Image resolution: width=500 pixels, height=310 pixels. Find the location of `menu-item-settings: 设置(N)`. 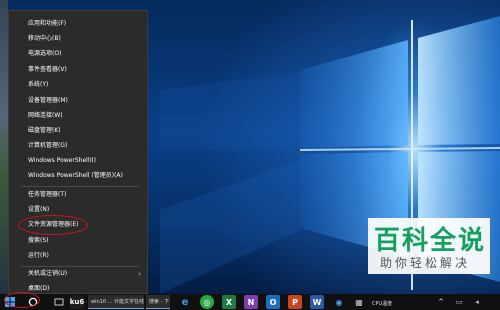

menu-item-settings: 设置(N) is located at coordinates (78, 210).